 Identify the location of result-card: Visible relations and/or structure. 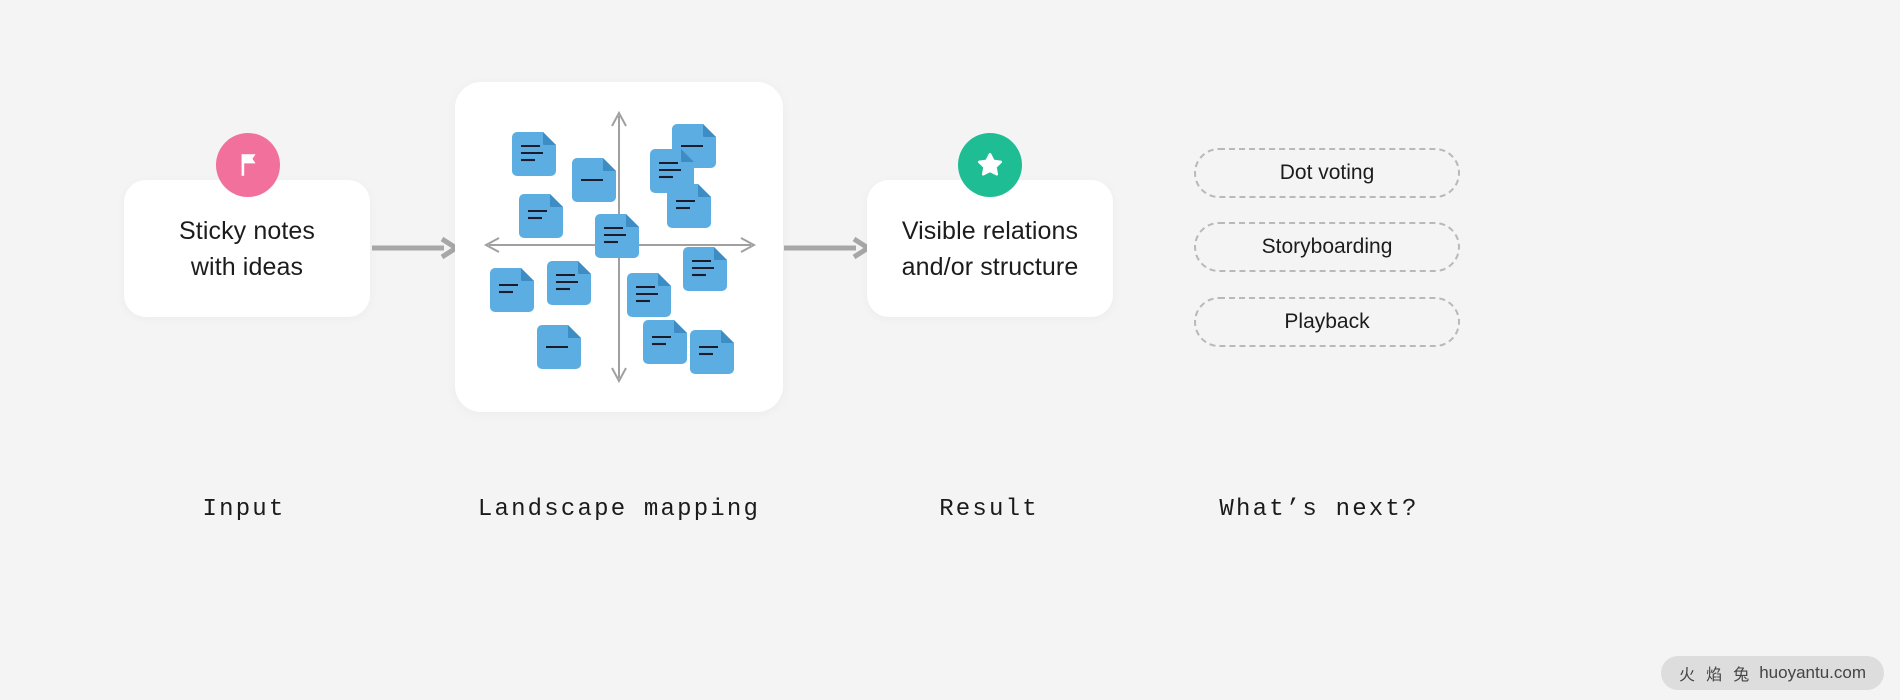
(990, 248).